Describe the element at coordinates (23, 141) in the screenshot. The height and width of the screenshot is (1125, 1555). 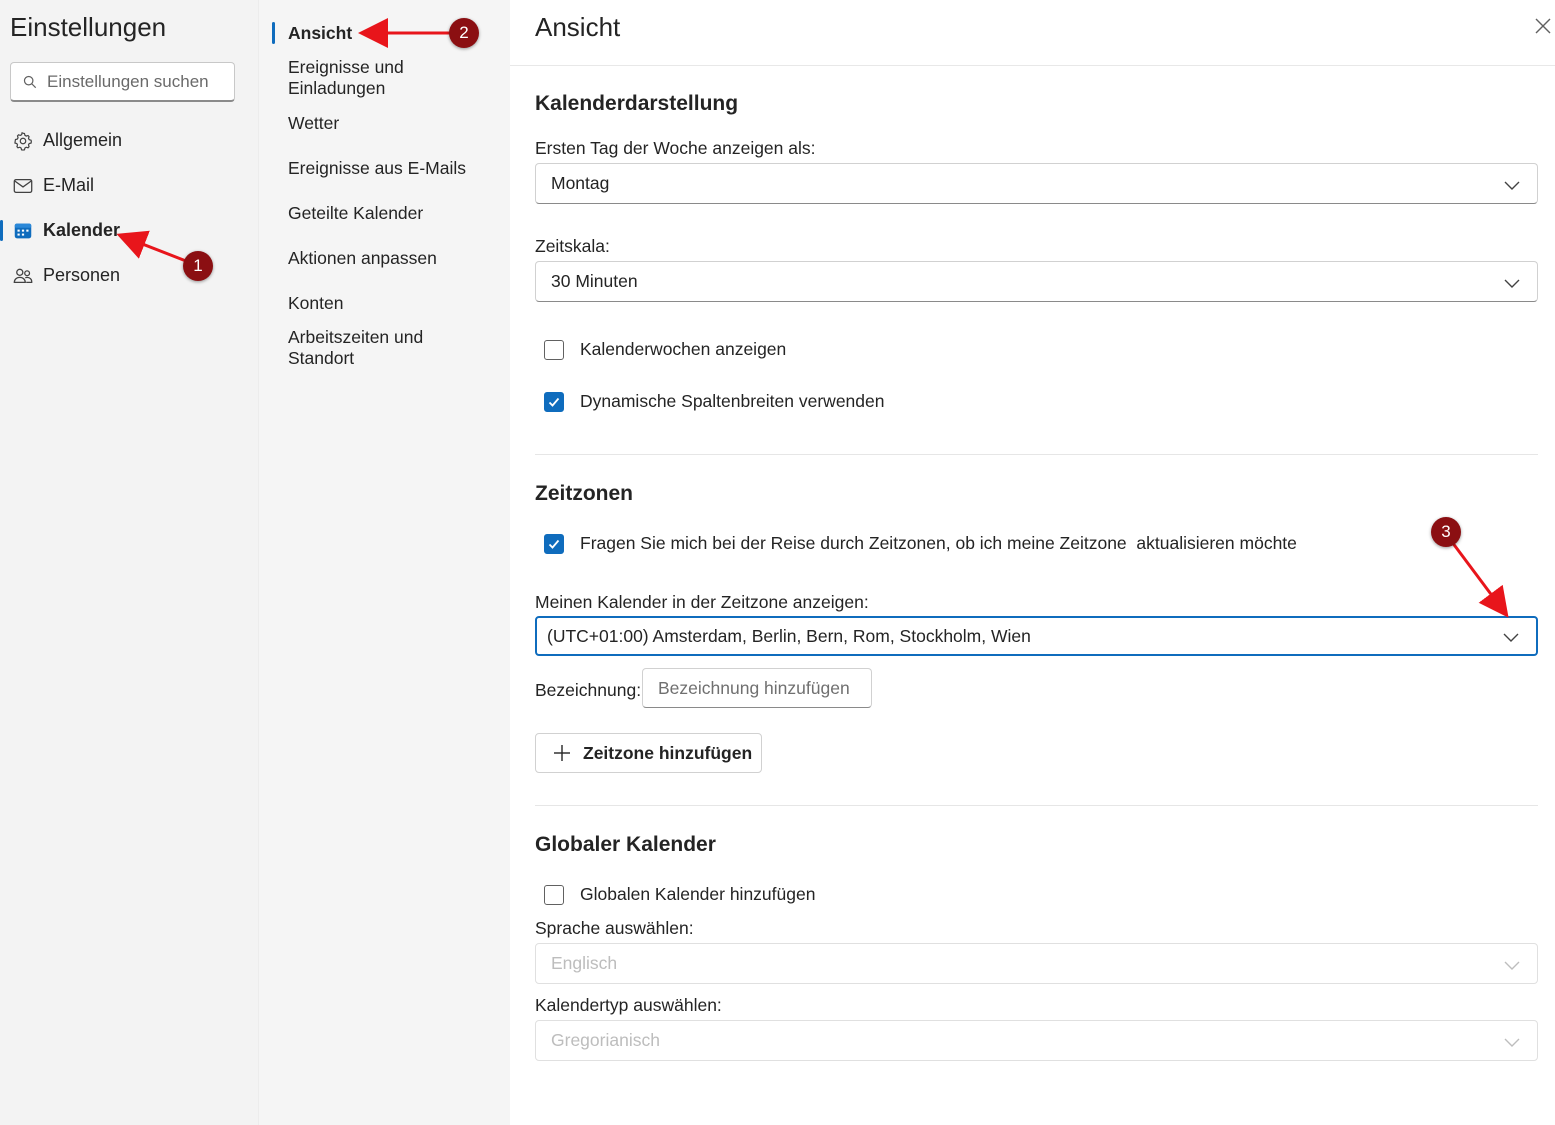
I see `gear-icon` at that location.